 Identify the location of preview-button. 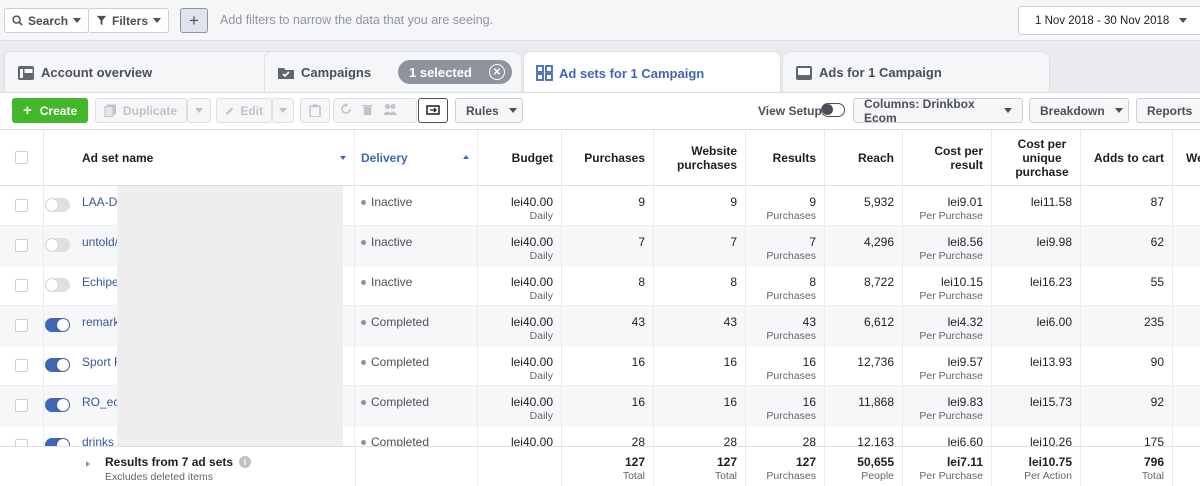
(315, 110).